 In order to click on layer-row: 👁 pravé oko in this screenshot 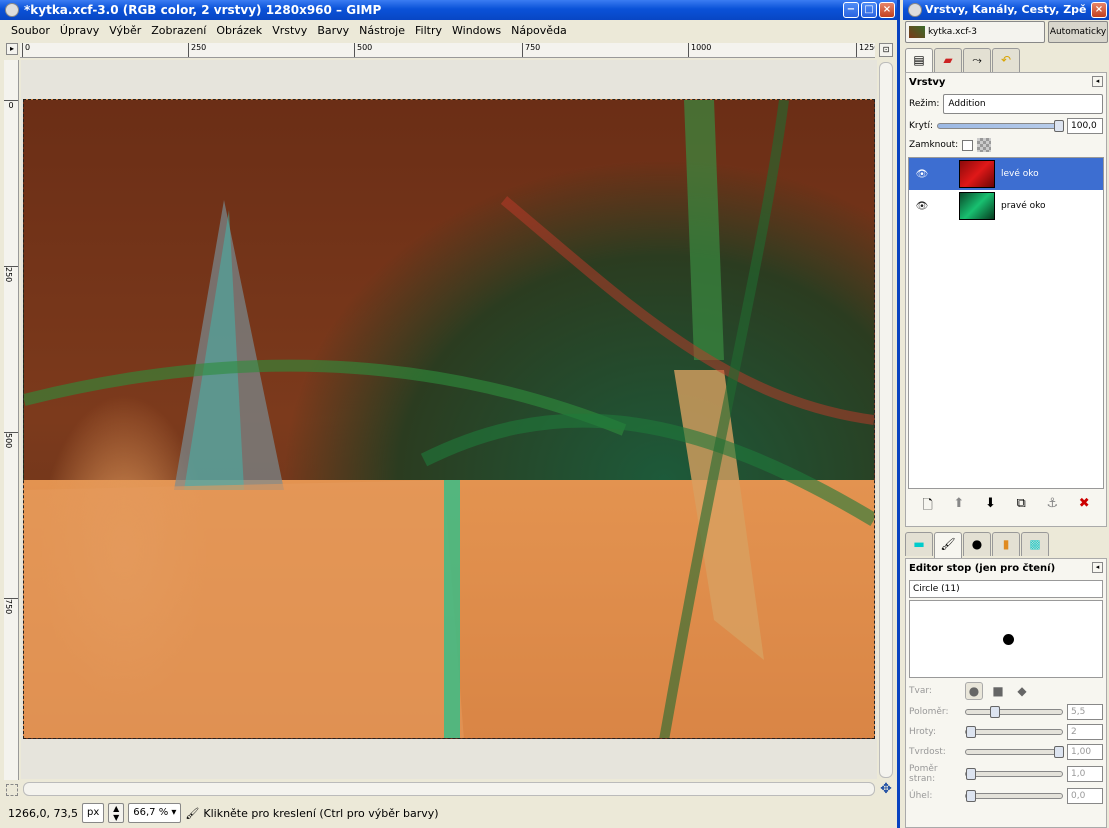, I will do `click(1006, 206)`.